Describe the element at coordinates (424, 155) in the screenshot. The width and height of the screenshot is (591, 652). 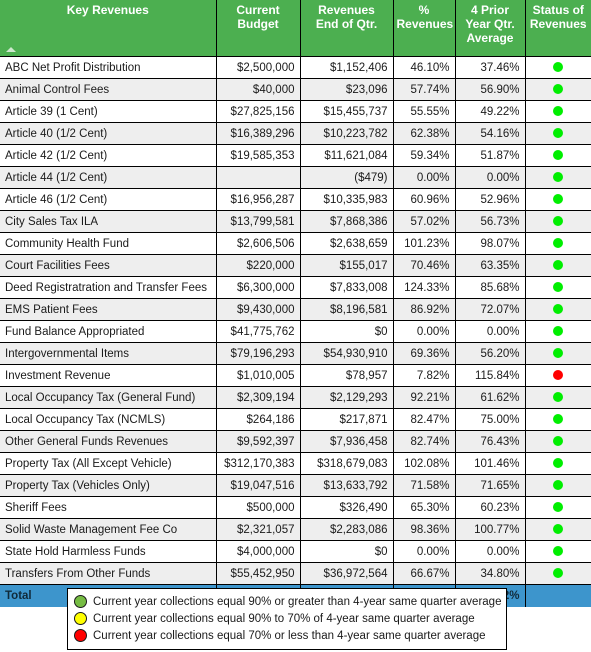
I see `cell-pct: 59.34%` at that location.